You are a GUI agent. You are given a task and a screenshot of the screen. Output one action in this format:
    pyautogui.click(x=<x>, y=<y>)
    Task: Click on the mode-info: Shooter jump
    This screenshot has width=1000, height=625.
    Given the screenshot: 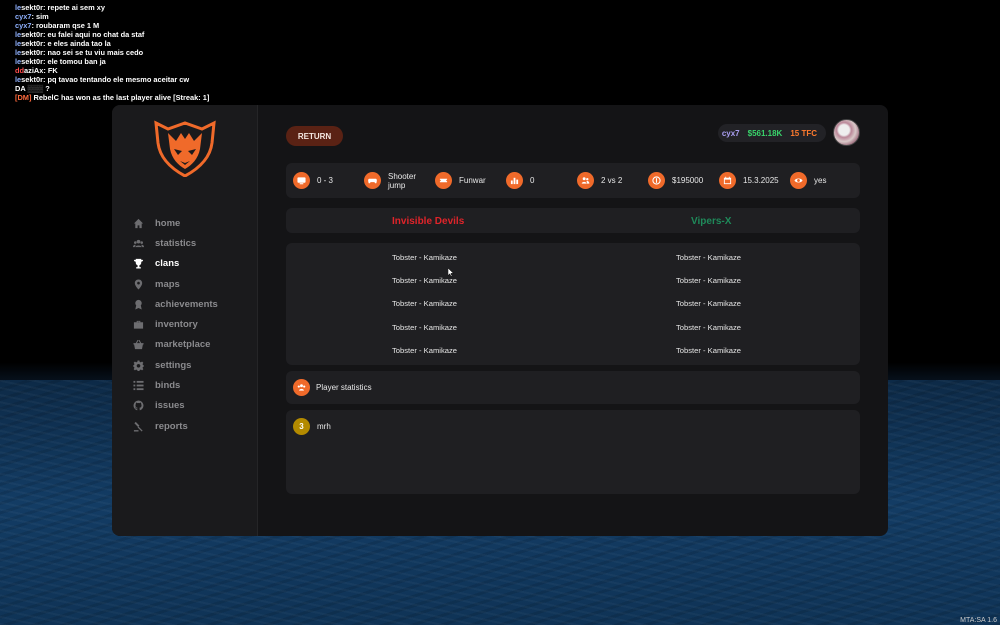 What is the action you would take?
    pyautogui.click(x=390, y=180)
    